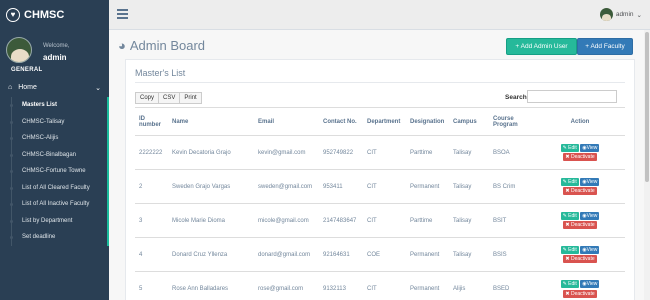  Describe the element at coordinates (53, 237) in the screenshot. I see `sidebar-item-set-deadline: Set deadline` at that location.